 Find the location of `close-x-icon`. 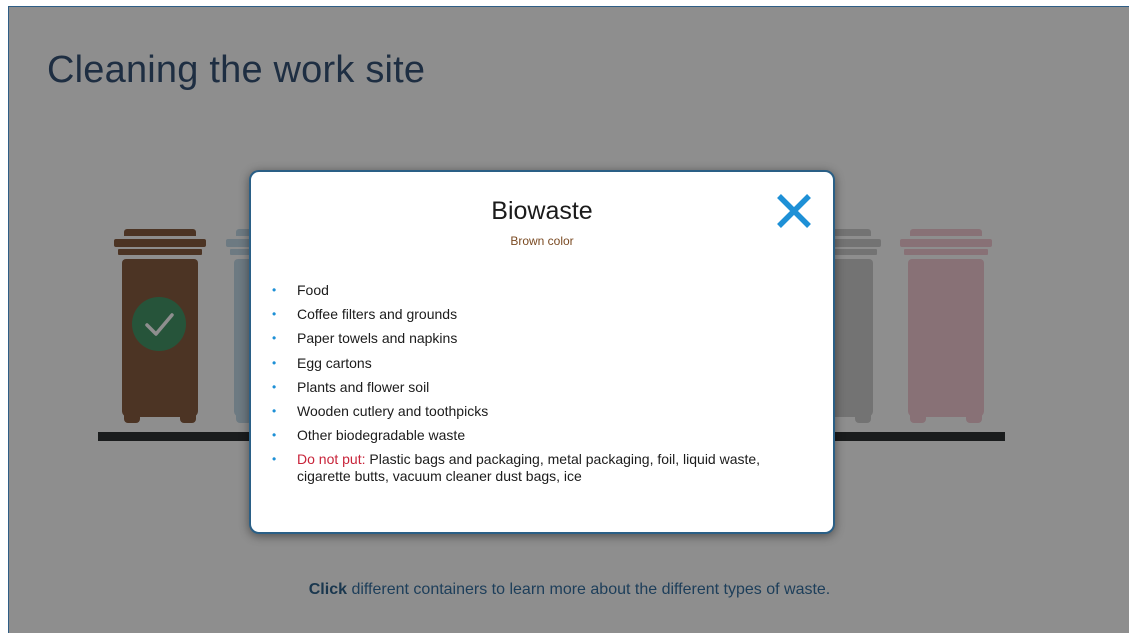

close-x-icon is located at coordinates (794, 211).